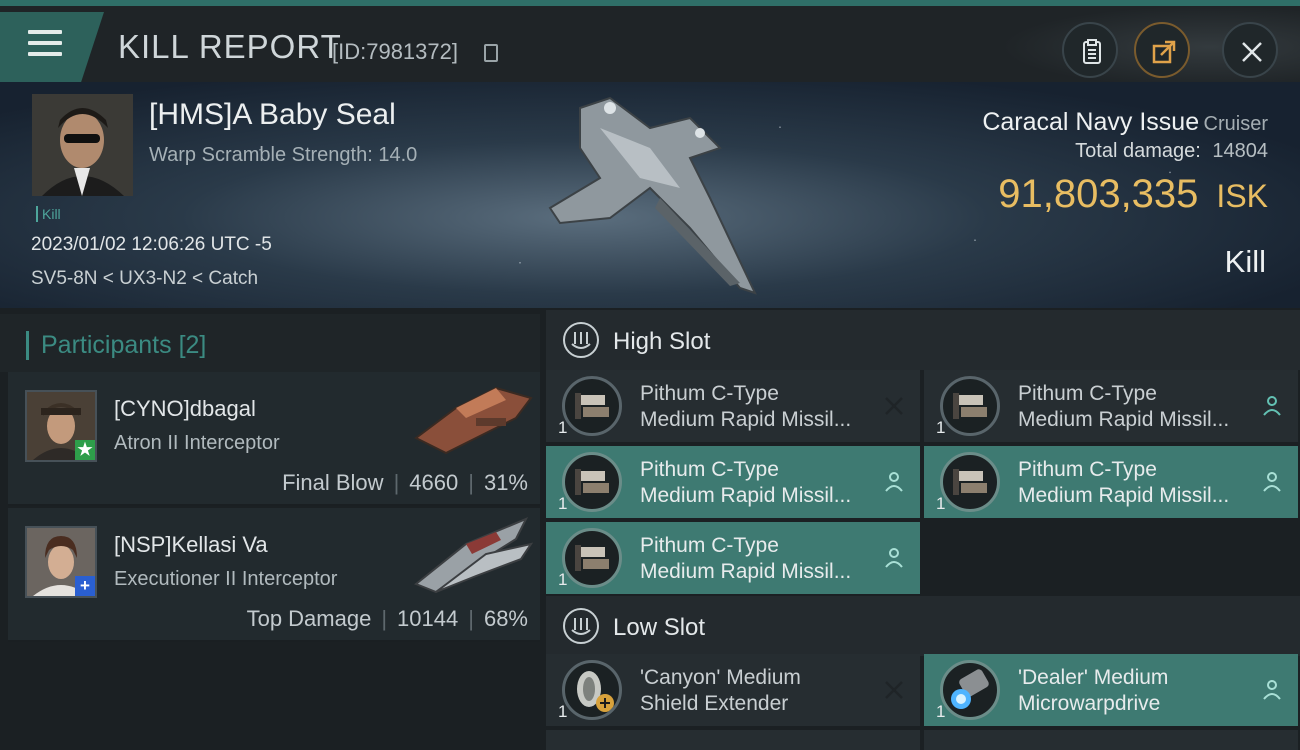 The image size is (1300, 750). Describe the element at coordinates (428, 618) in the screenshot. I see `participant-damage: 10144` at that location.